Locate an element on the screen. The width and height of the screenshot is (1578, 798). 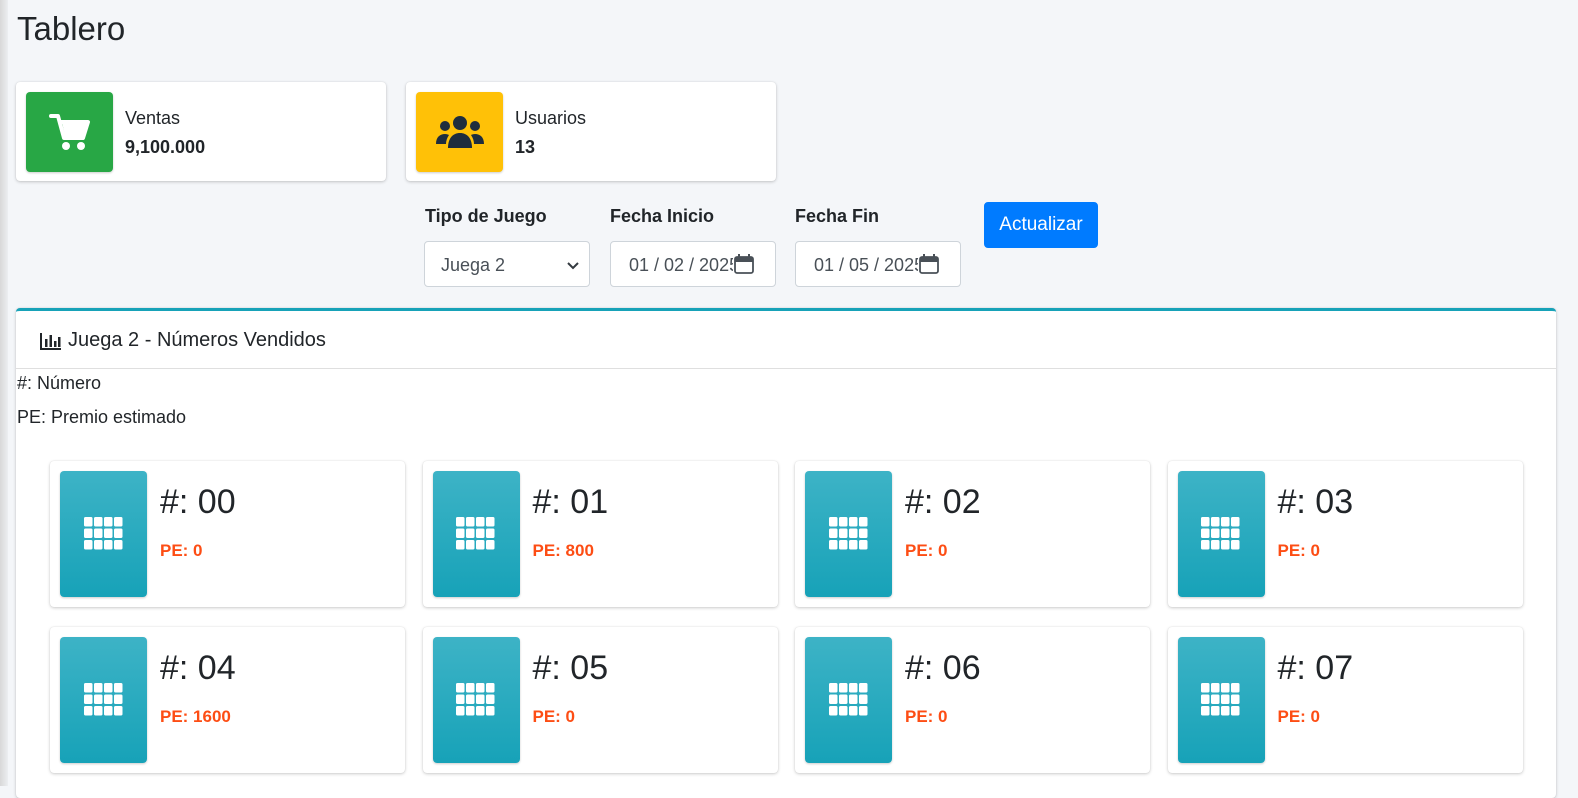
window-edge is located at coordinates (4, 393).